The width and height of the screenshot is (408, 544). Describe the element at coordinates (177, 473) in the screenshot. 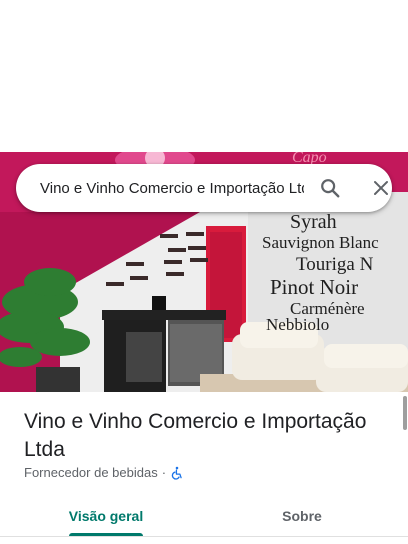

I see `wheelchair-icon` at that location.